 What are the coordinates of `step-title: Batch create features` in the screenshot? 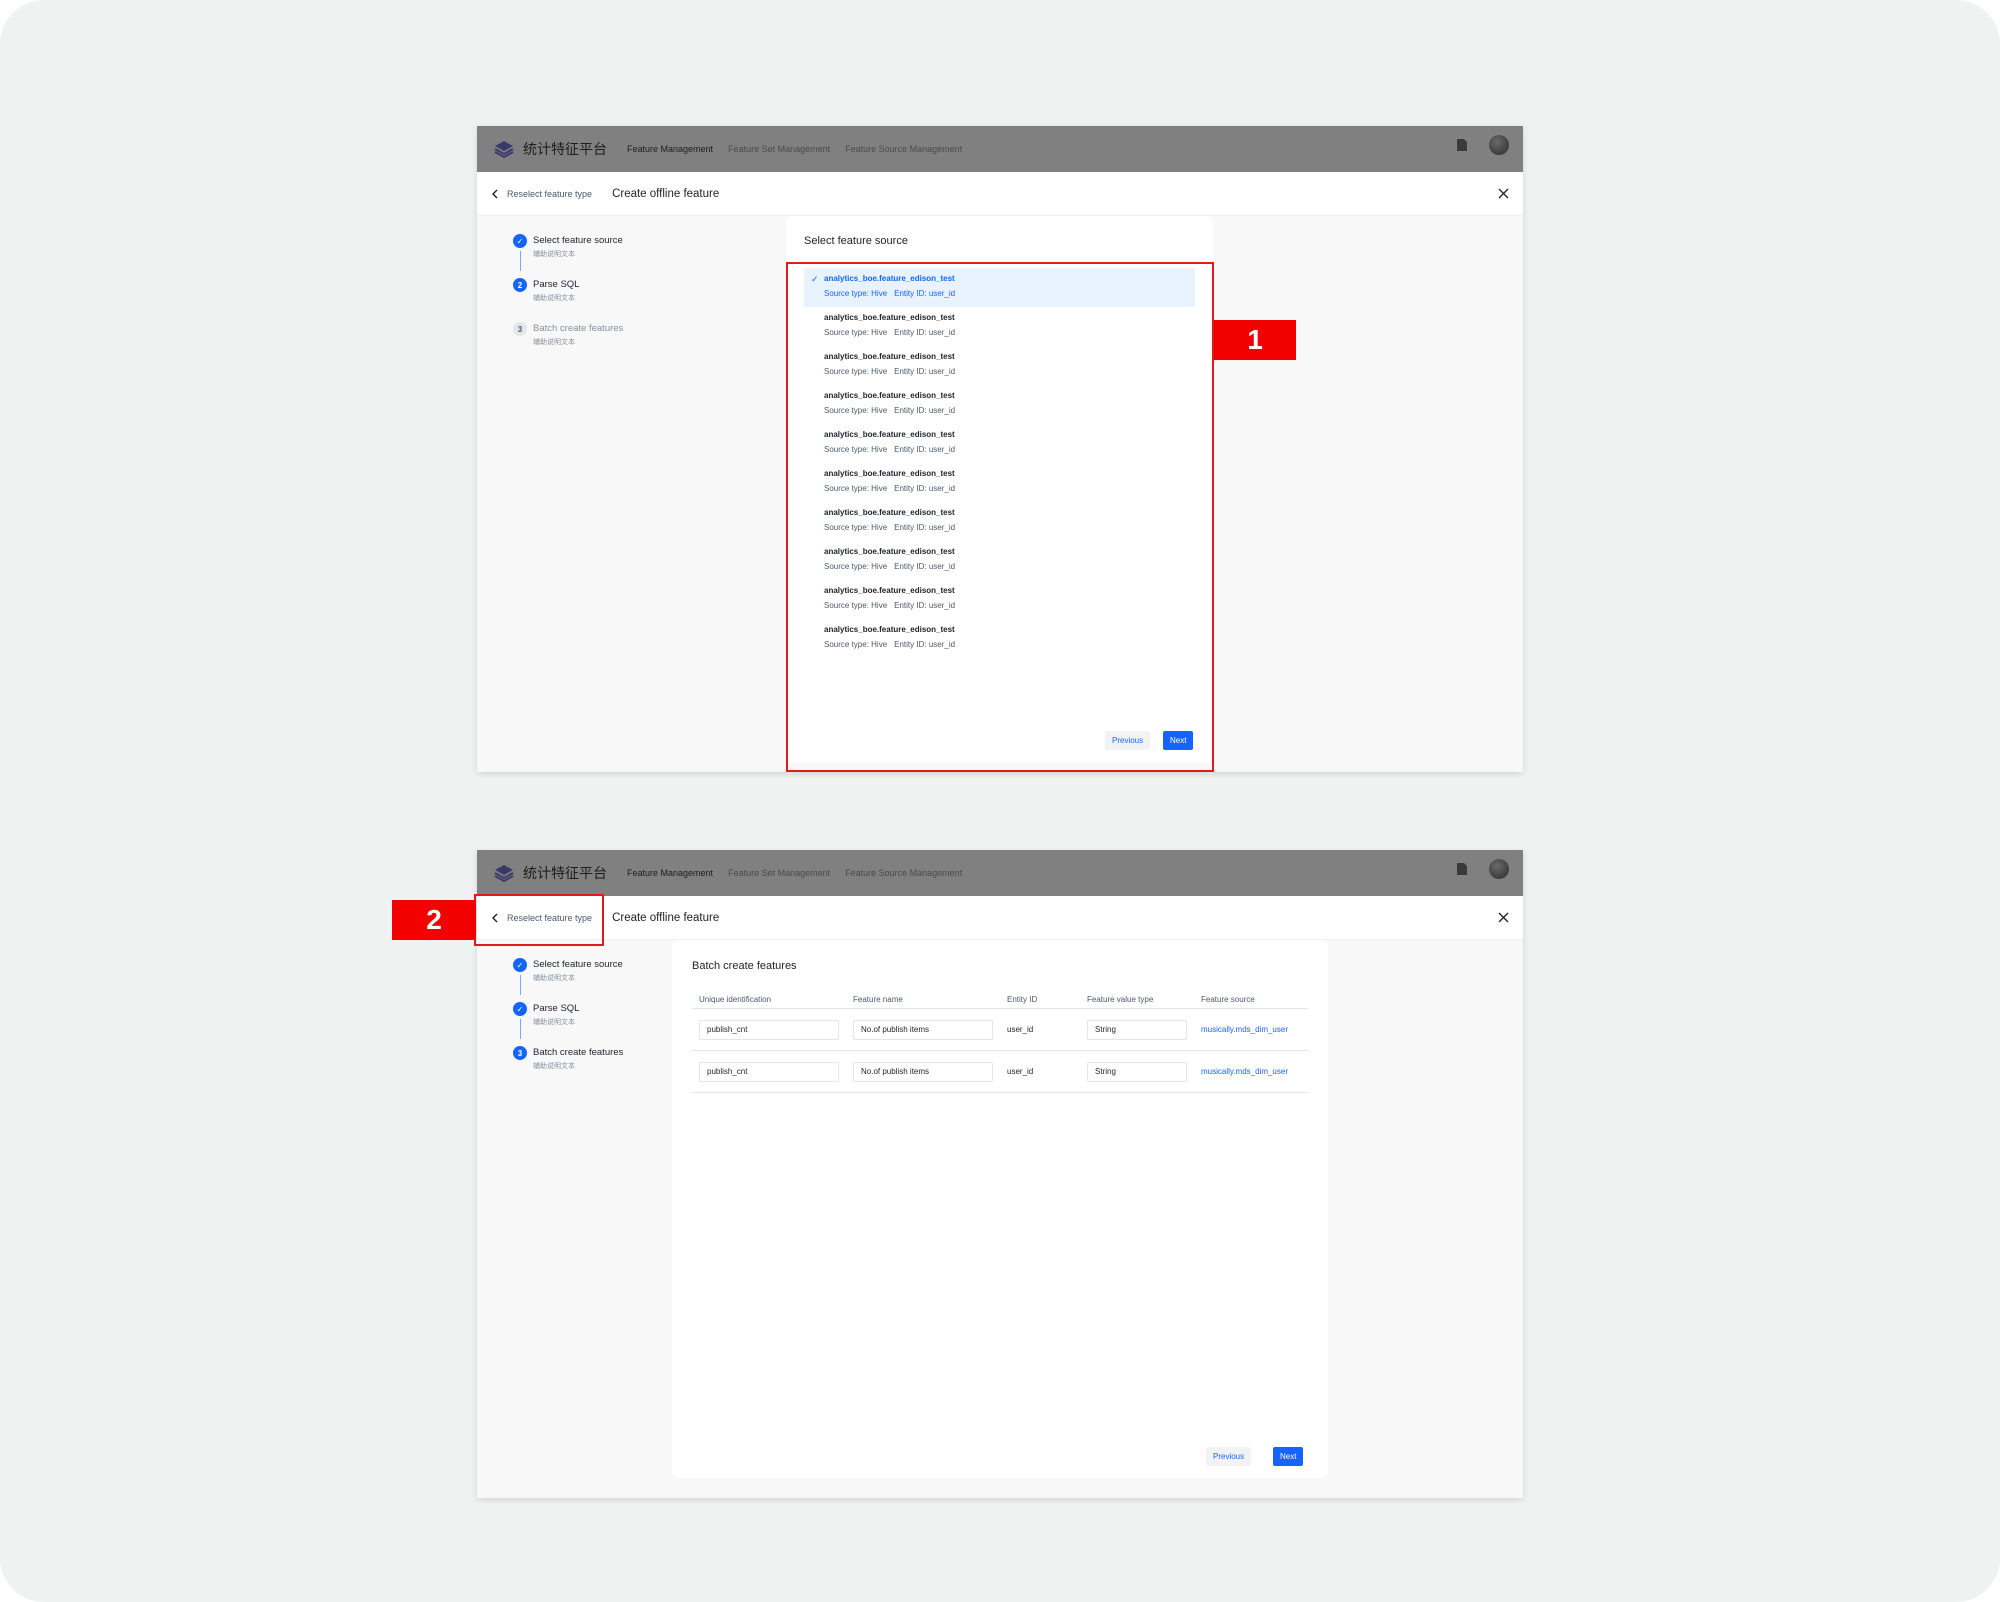 It's located at (578, 328).